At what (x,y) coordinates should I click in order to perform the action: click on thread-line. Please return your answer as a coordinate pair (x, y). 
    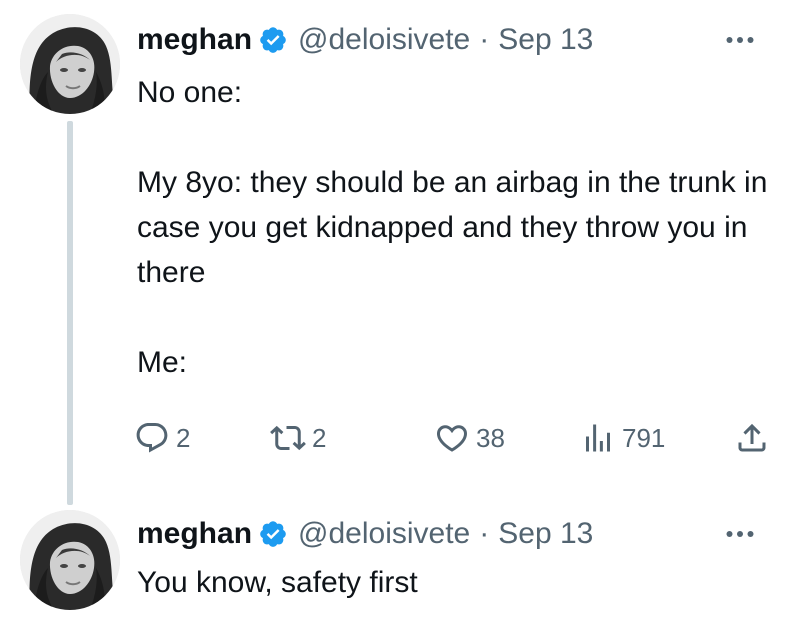
    Looking at the image, I should click on (70, 313).